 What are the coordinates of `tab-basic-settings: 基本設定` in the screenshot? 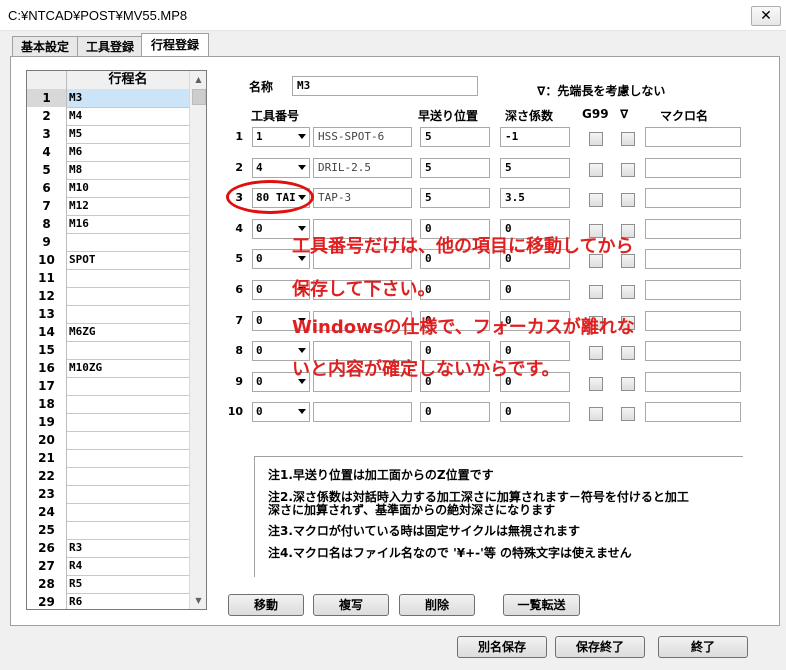 It's located at (45, 46).